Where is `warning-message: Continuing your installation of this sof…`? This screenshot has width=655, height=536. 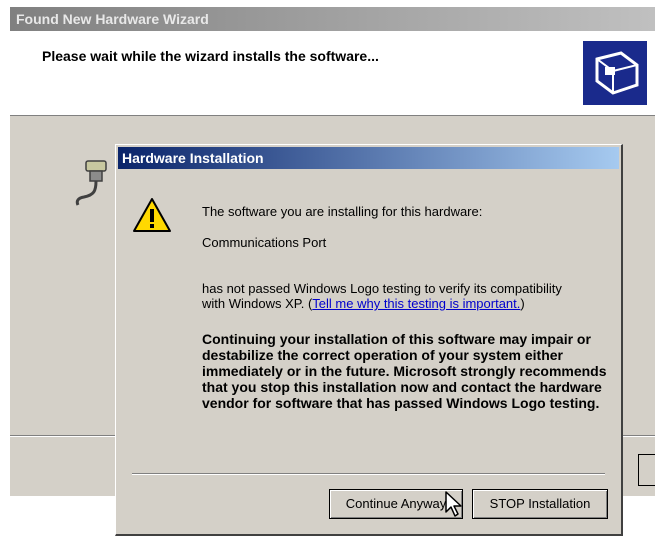
warning-message: Continuing your installation of this sof… is located at coordinates (404, 371).